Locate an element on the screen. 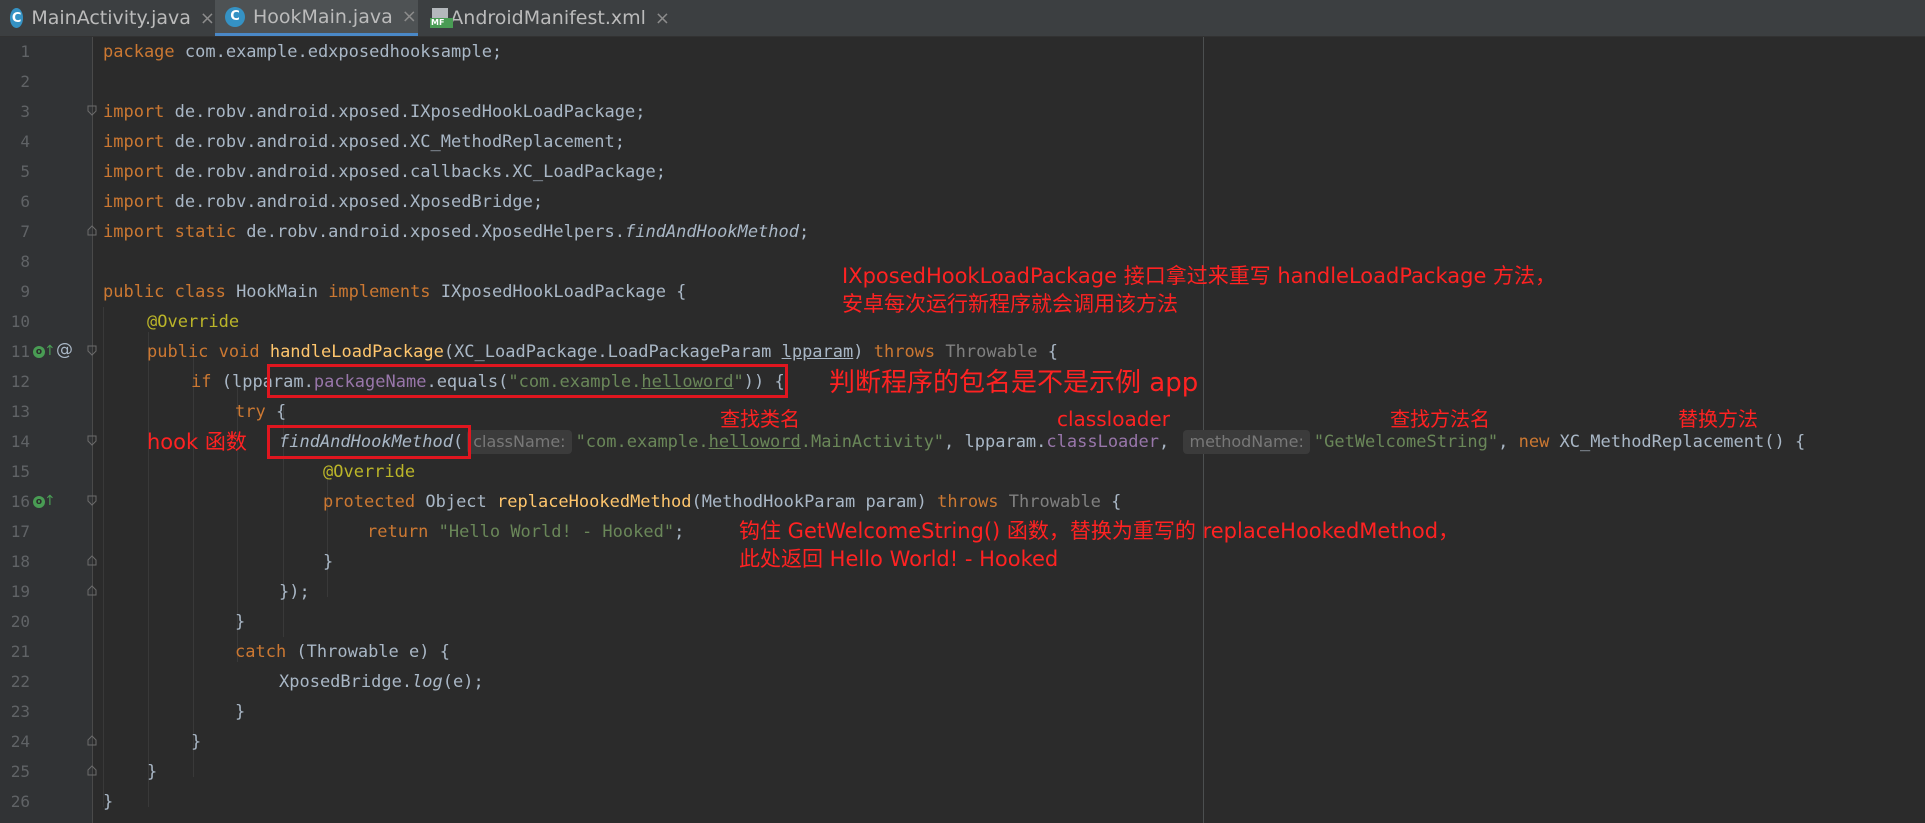 The height and width of the screenshot is (823, 1925). annotation-note-hook-fn: hook 函数 is located at coordinates (197, 442).